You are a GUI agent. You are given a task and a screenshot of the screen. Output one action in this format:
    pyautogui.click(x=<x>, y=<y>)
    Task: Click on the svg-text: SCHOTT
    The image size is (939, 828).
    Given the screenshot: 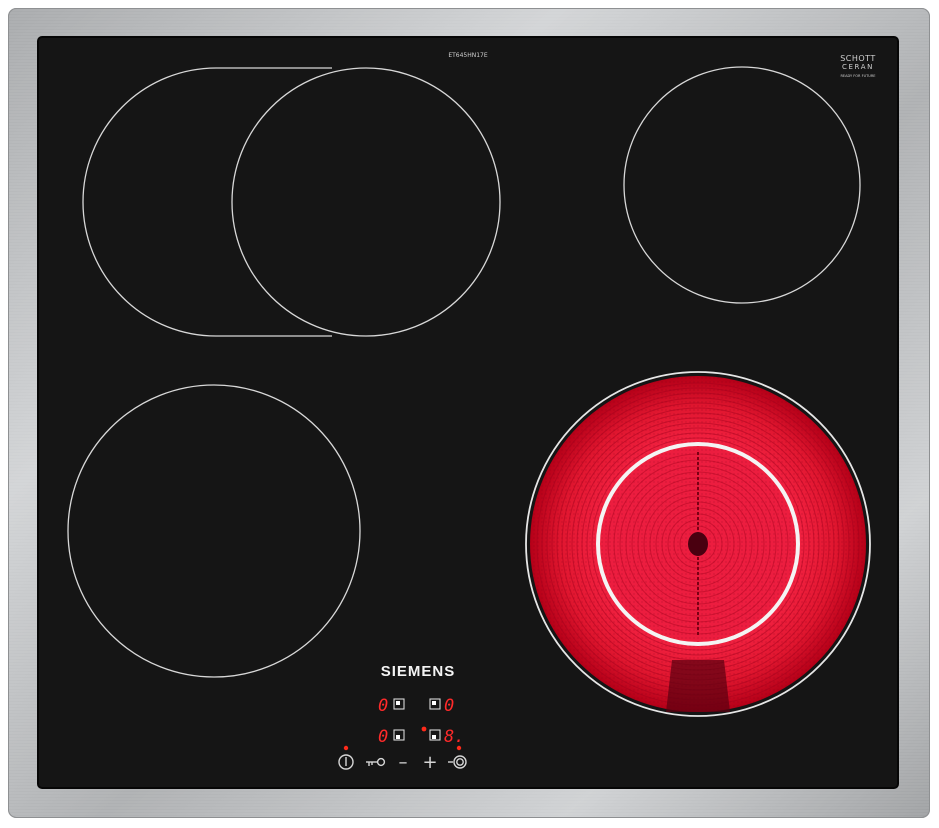 What is the action you would take?
    pyautogui.click(x=858, y=58)
    